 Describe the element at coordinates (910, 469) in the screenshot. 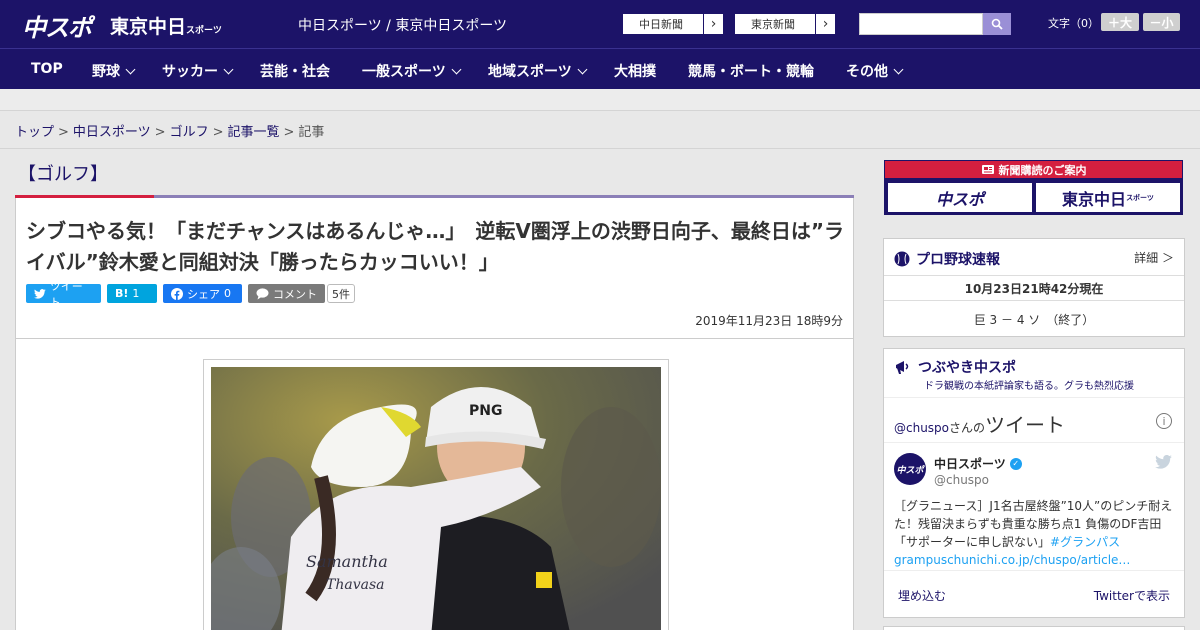

I see `avatar: 中スポ` at that location.